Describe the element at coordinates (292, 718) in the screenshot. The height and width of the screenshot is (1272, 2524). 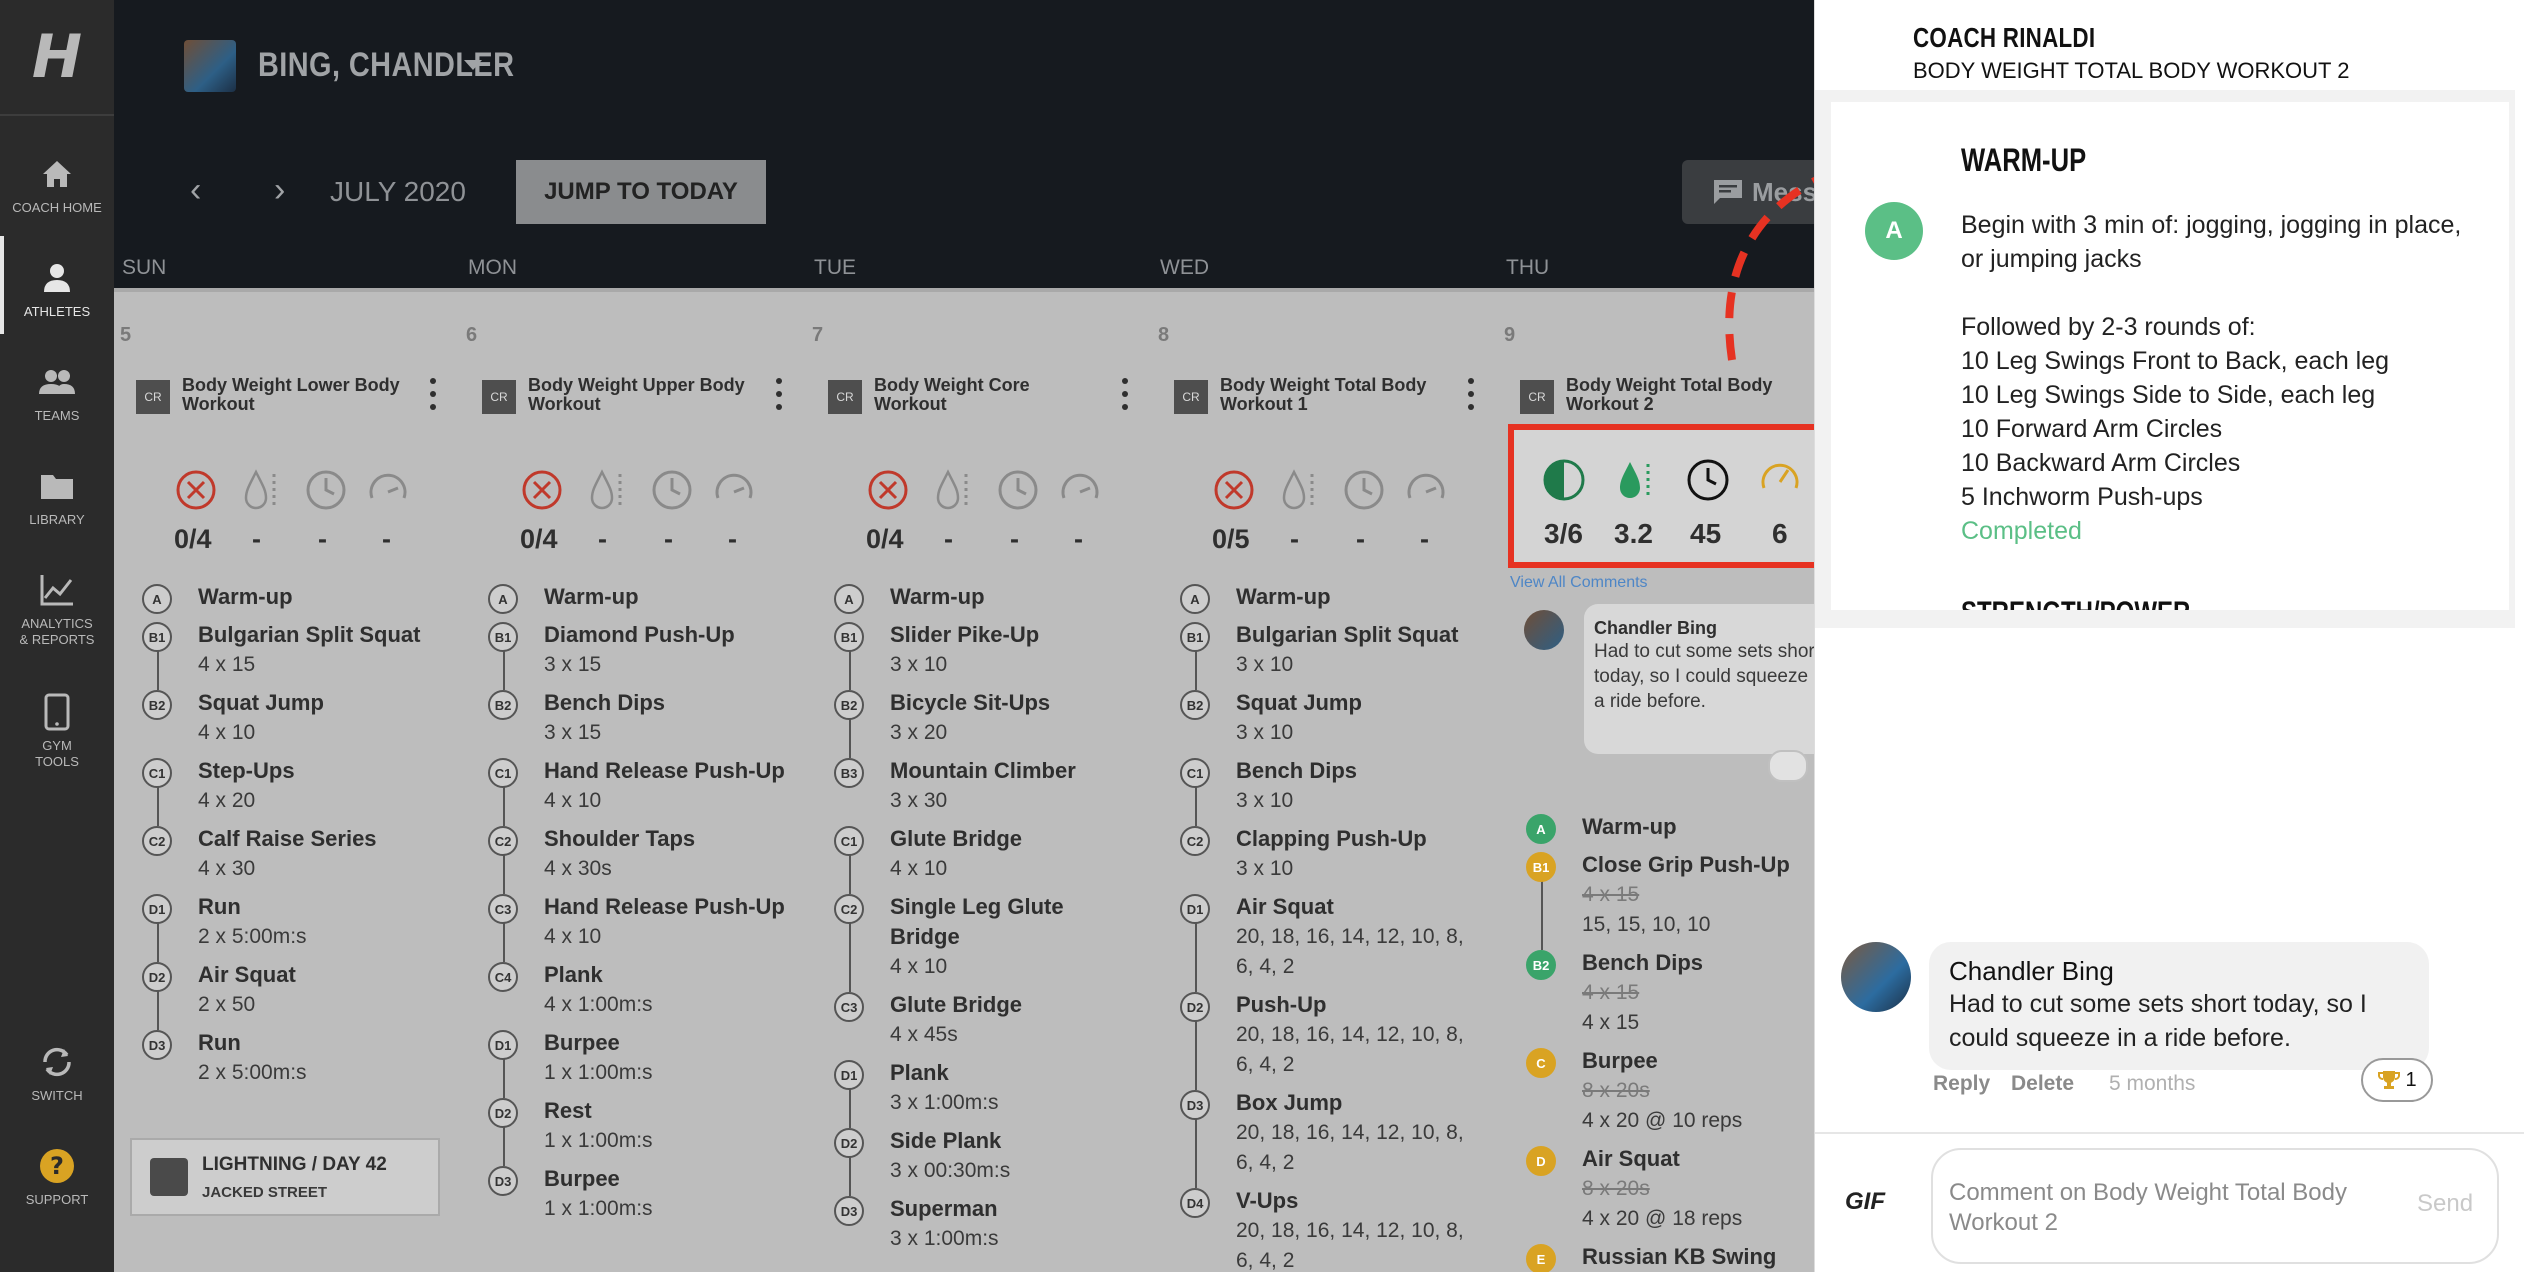
I see `exercise-item: B2 Squat Jump 4 x 10` at that location.